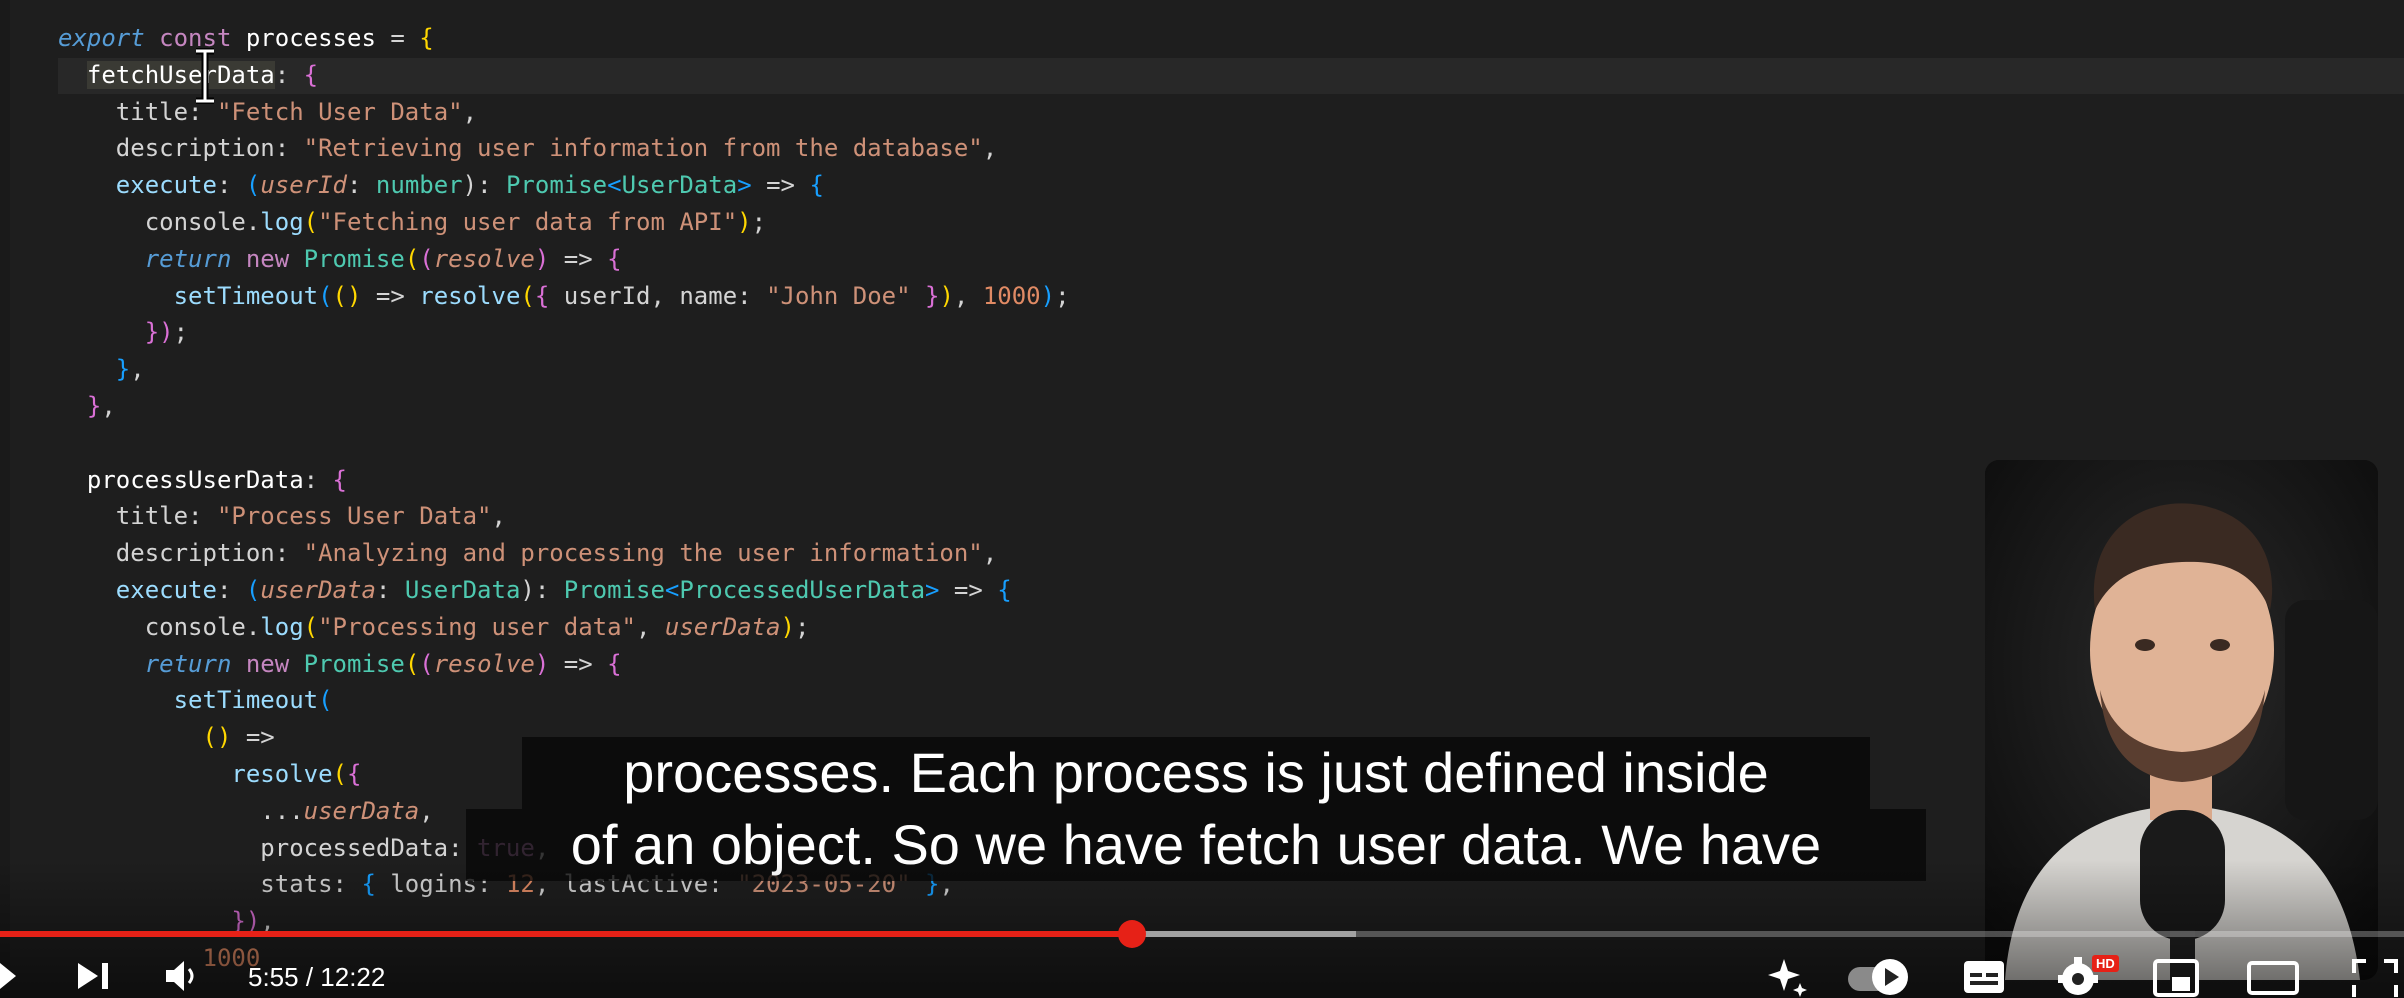 Image resolution: width=2404 pixels, height=998 pixels. Describe the element at coordinates (528, 221) in the screenshot. I see `code-token: "Fetching user data from API"` at that location.